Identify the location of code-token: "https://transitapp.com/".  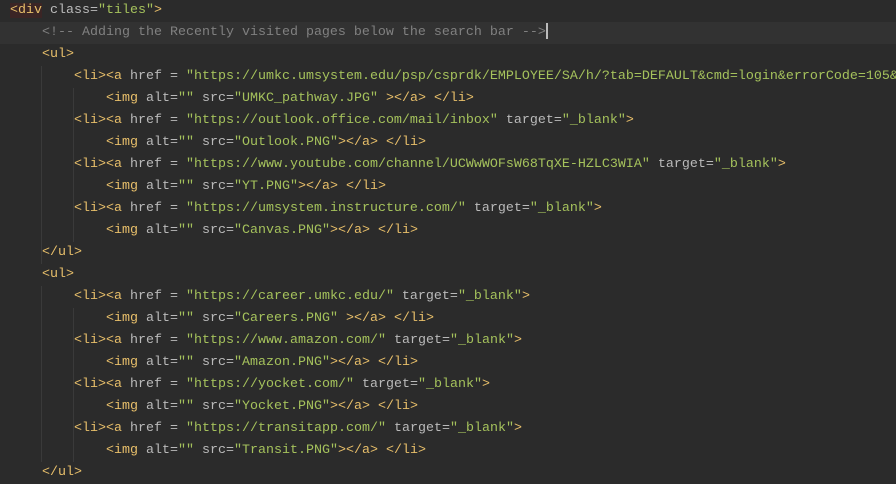
(285, 428).